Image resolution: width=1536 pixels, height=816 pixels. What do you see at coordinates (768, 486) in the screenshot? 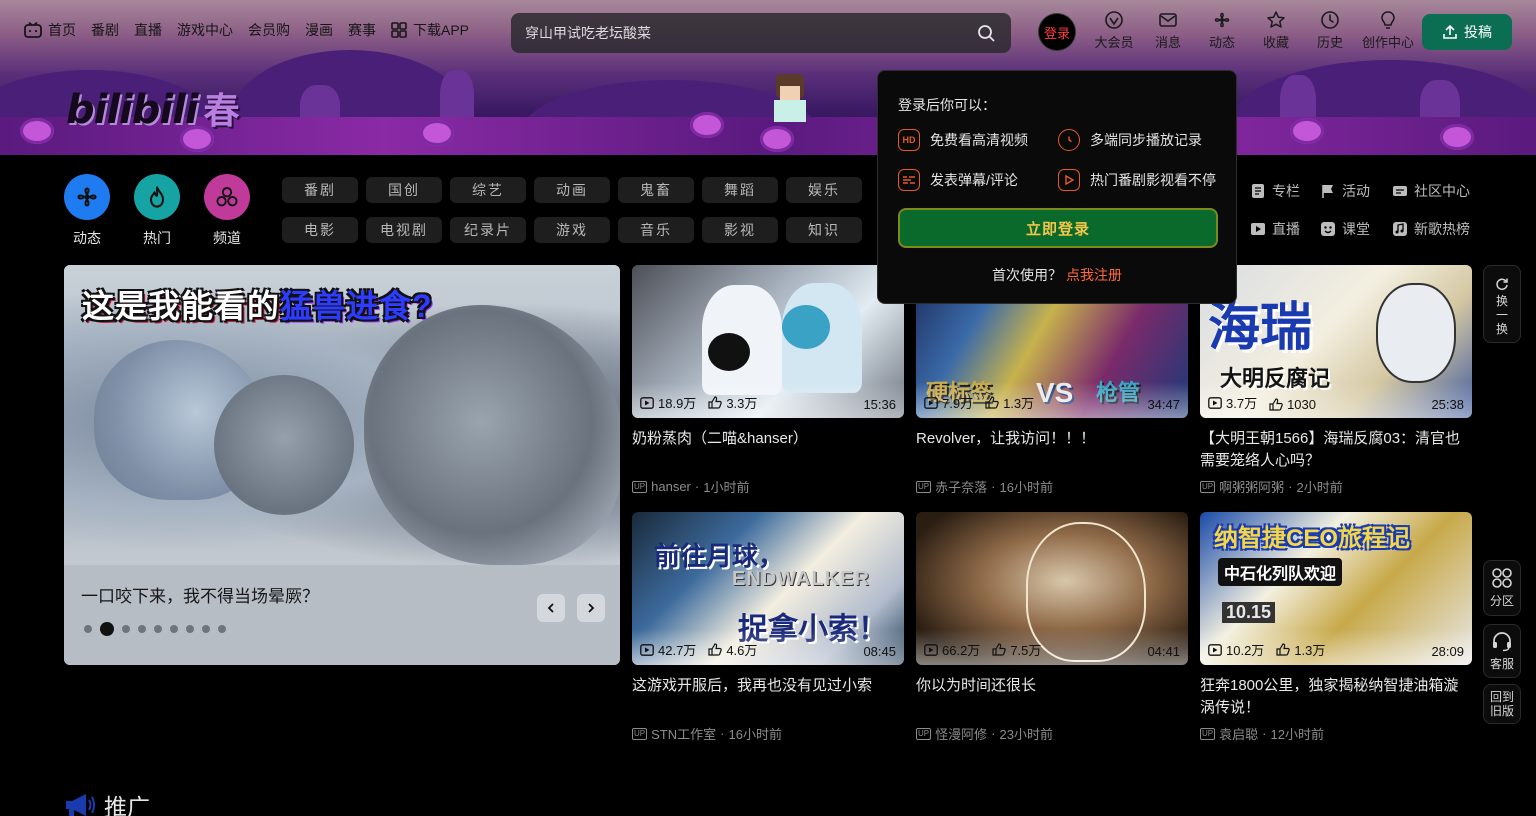
I see `video-meta: UP hanser · 1小时前` at bounding box center [768, 486].